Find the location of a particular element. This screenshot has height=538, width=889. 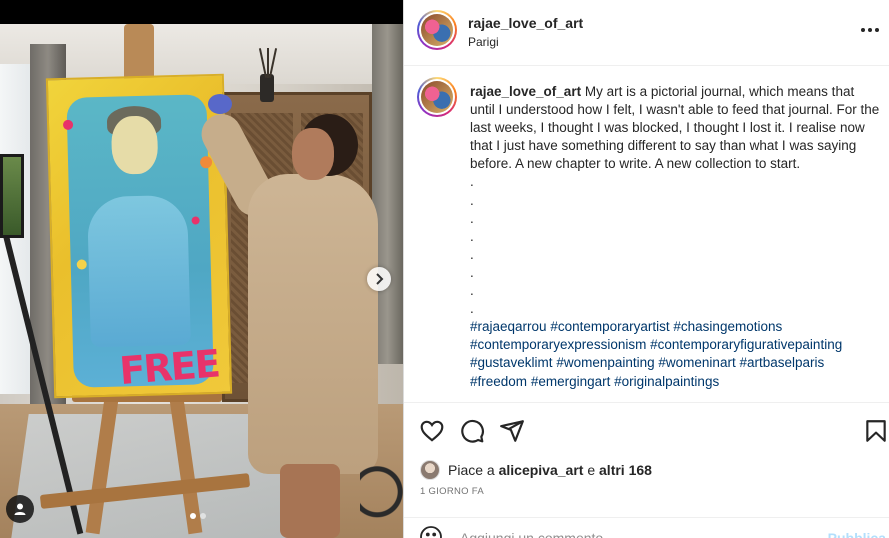

share-button is located at coordinates (512, 431).